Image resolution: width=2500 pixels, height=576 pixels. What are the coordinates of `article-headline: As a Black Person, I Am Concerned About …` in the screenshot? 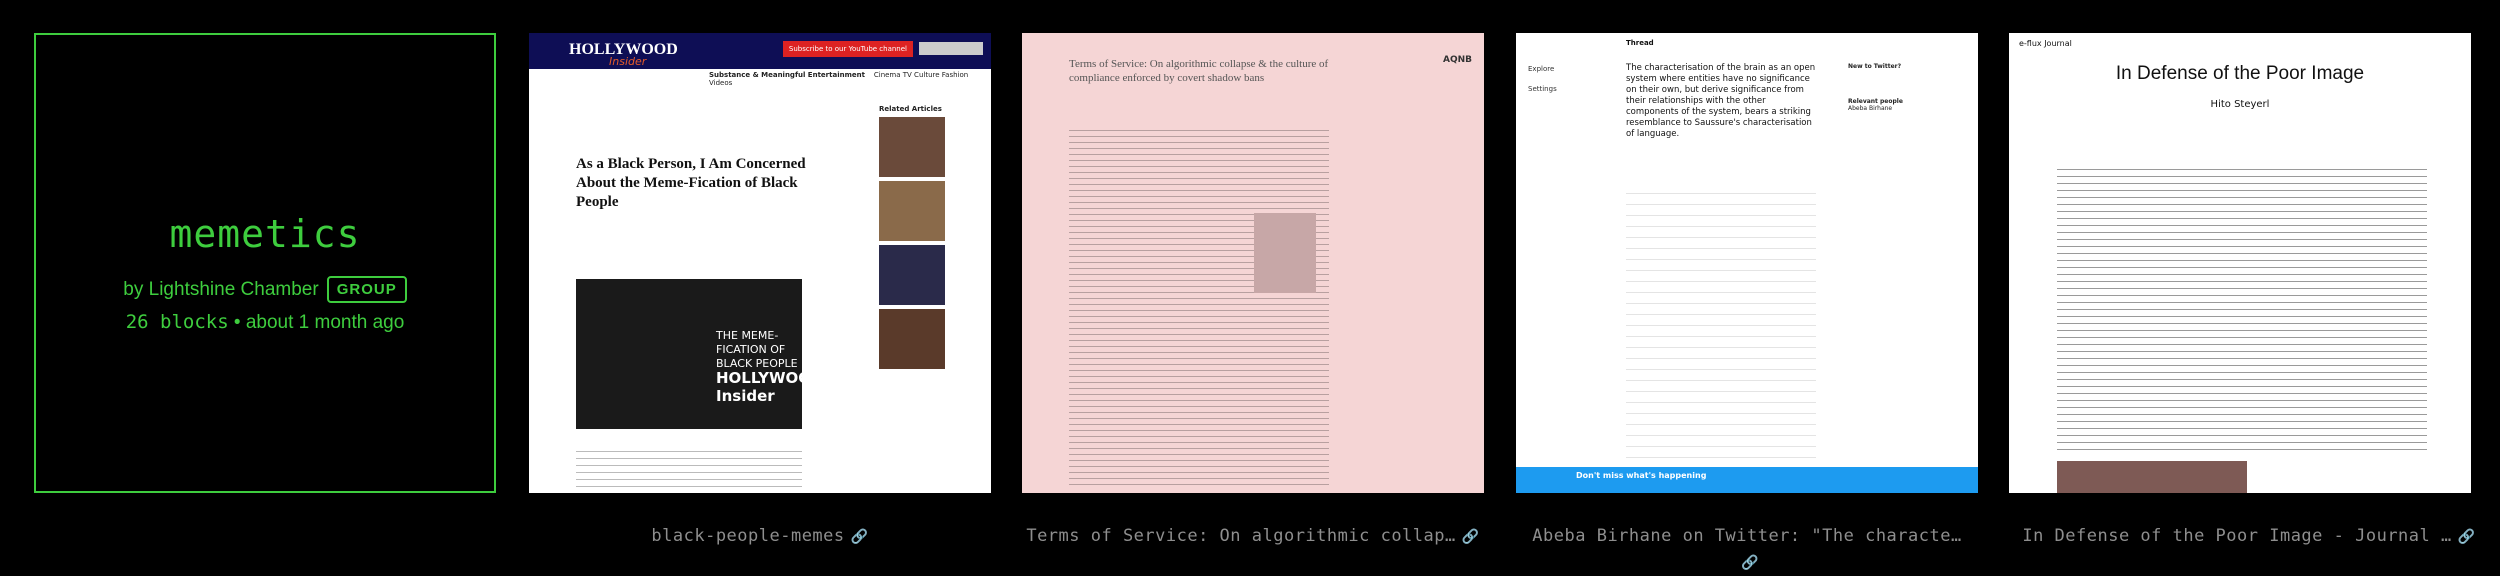 It's located at (691, 183).